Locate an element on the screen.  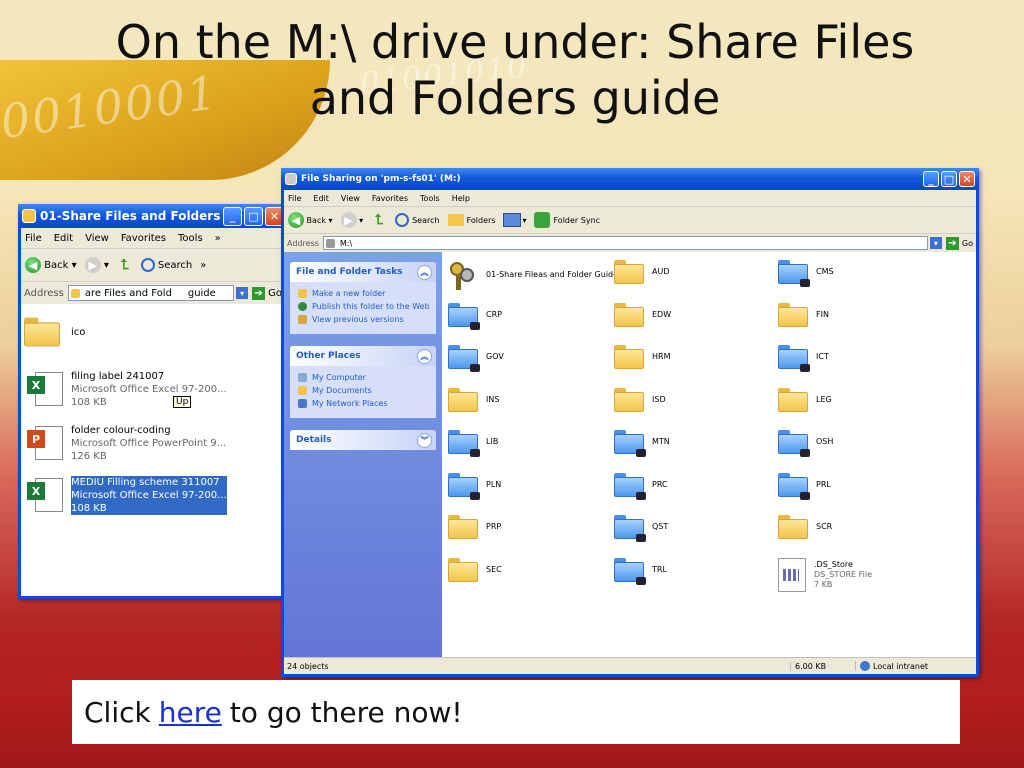
window-titlebar: File Sharing on 'pm-s-fs01' (M:) _ □ ✕ is located at coordinates (630, 179).